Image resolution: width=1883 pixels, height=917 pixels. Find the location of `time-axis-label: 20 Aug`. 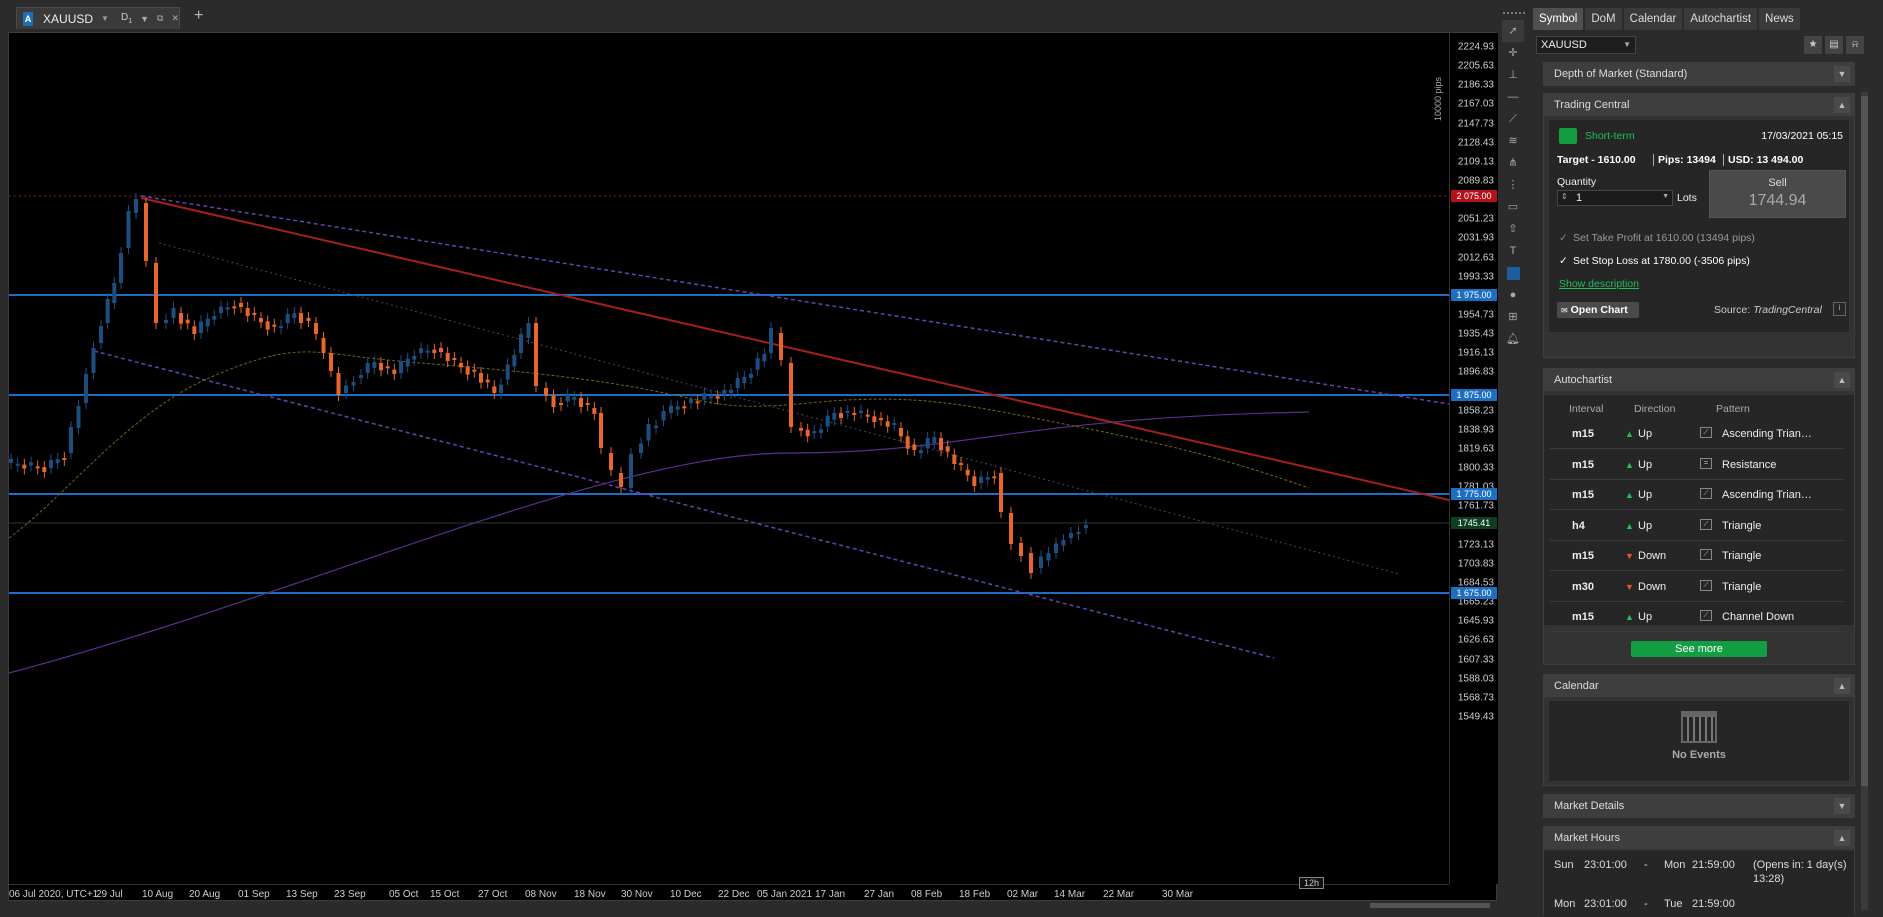

time-axis-label: 20 Aug is located at coordinates (205, 894).